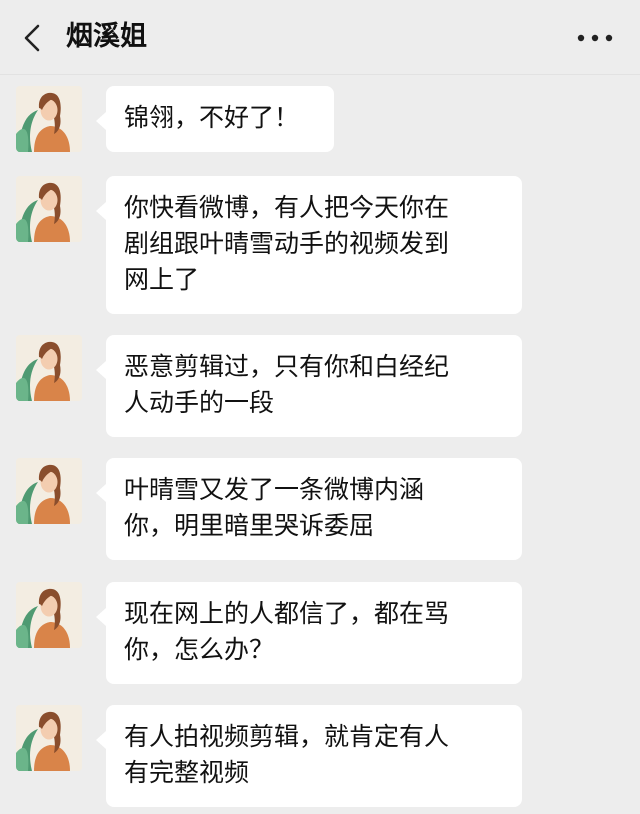 This screenshot has height=814, width=640. I want to click on message-text: 有人拍视频剪辑，就肯定有人, so click(287, 736).